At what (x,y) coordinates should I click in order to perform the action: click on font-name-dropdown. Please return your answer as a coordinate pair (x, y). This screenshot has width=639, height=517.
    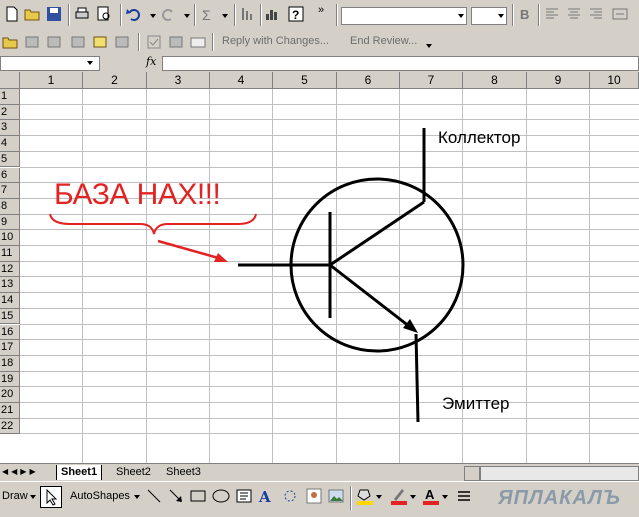
    Looking at the image, I should click on (404, 16).